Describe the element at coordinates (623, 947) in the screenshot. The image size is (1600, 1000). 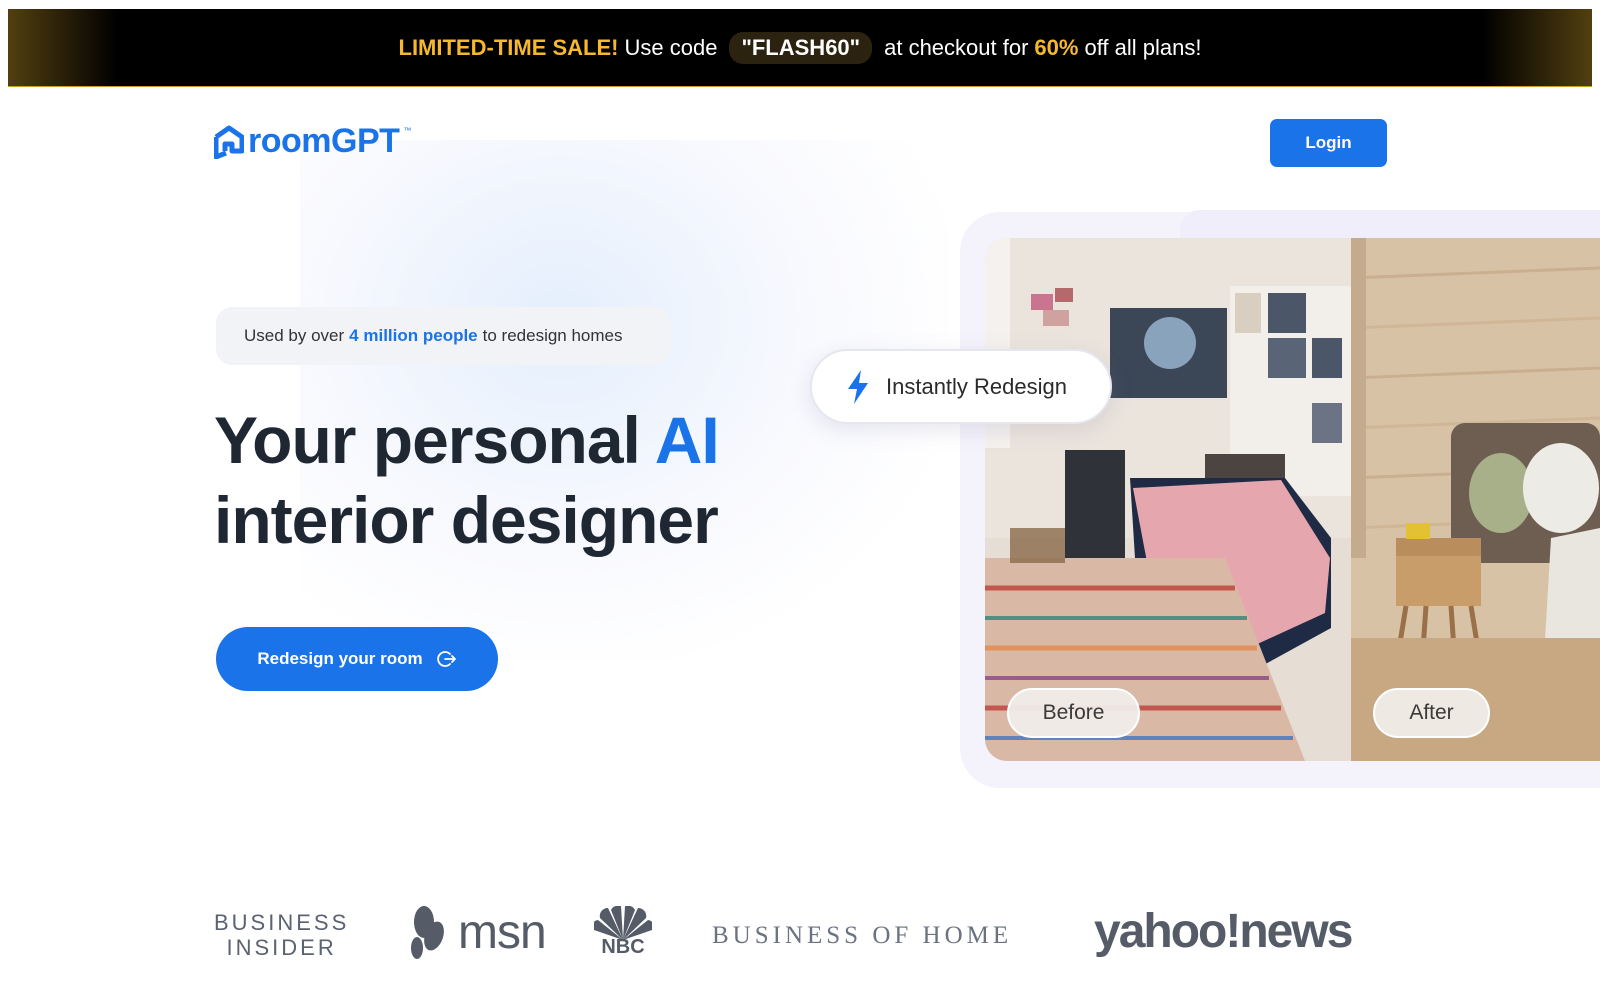
I see `nbc-text: NBC` at that location.